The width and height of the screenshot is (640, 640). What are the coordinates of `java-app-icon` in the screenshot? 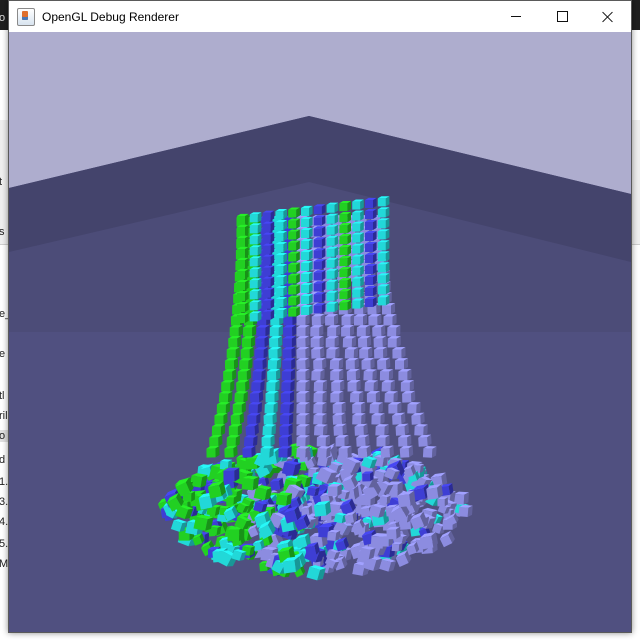 It's located at (26, 16).